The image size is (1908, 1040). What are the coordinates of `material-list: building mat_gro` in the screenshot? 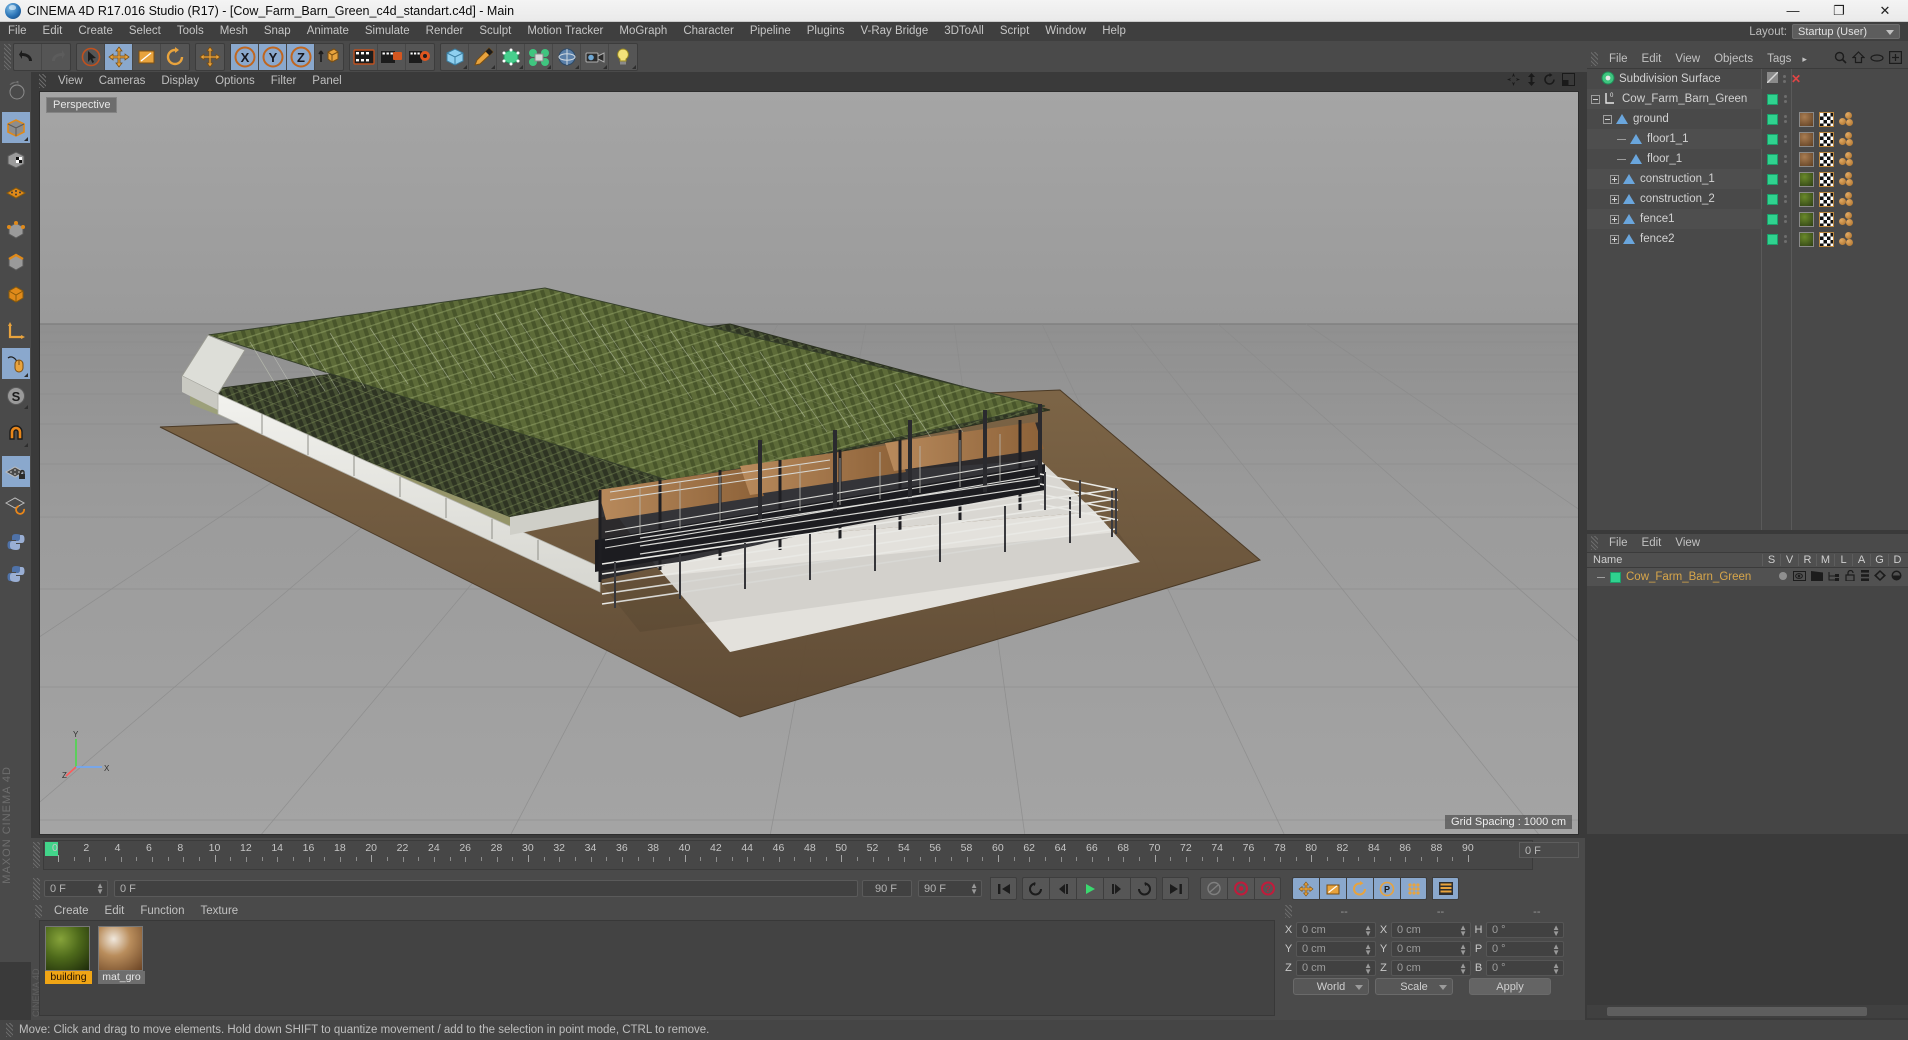 It's located at (657, 968).